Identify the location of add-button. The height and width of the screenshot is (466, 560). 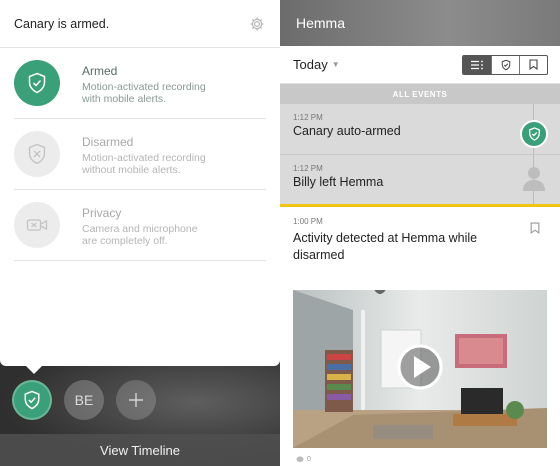
(136, 400).